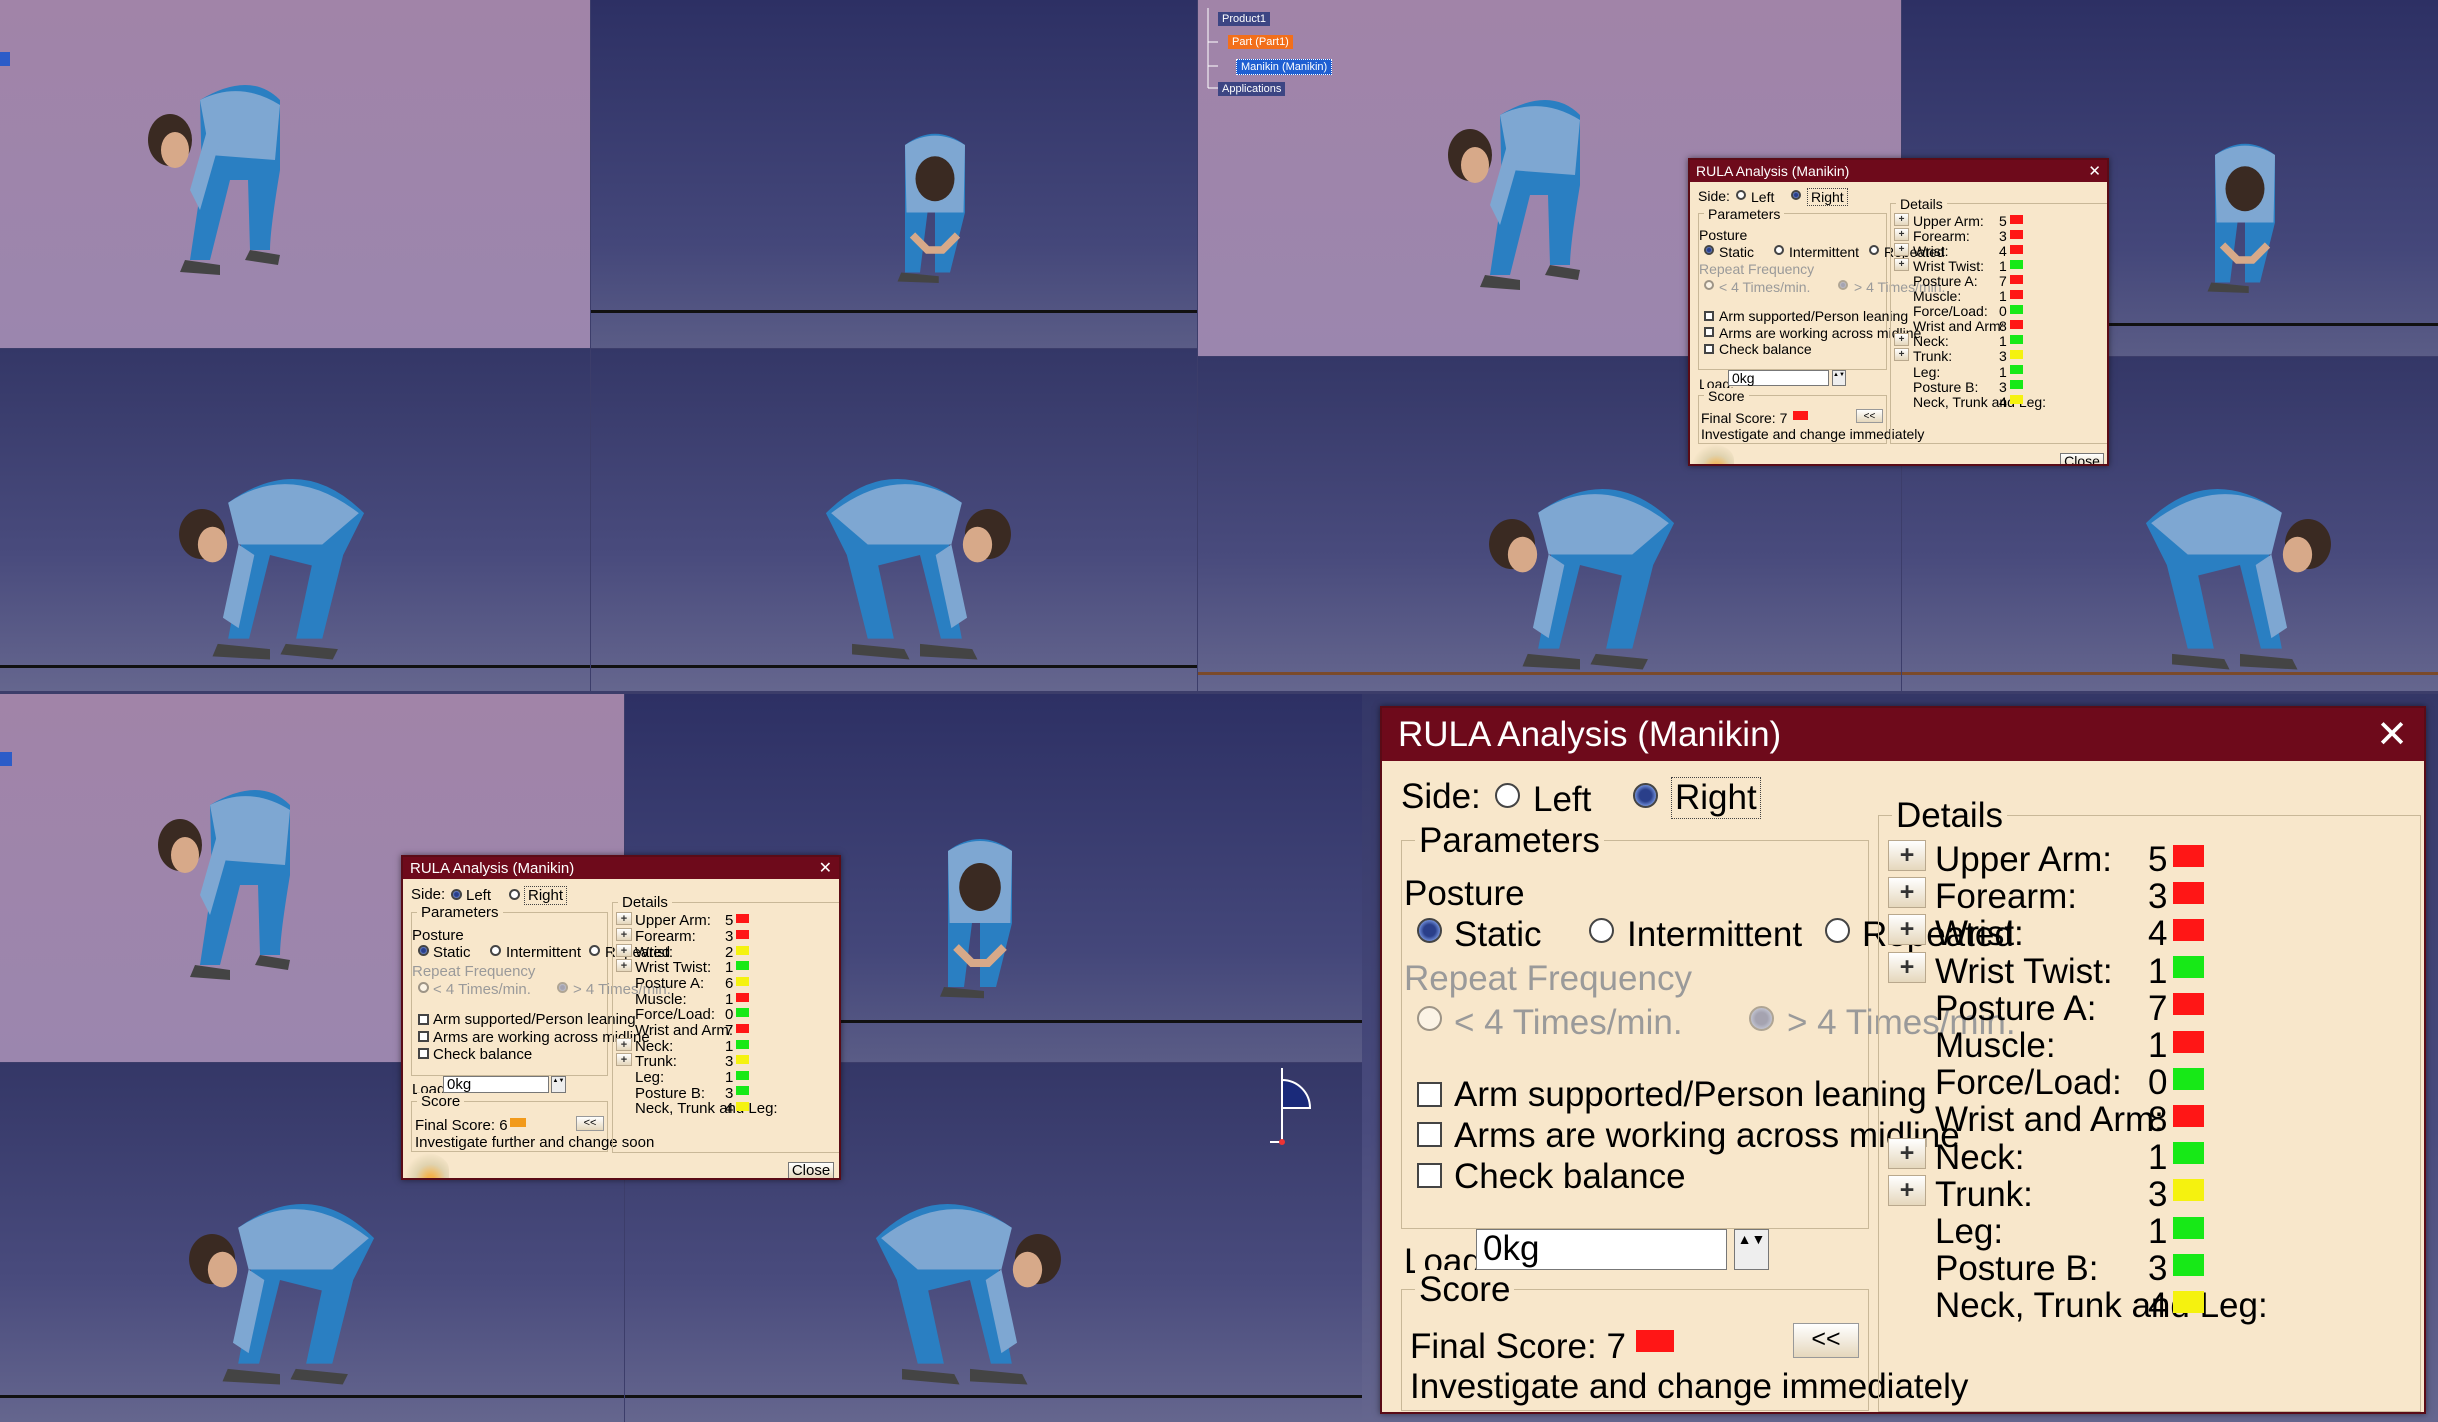 The height and width of the screenshot is (1422, 2438). Describe the element at coordinates (2003, 341) in the screenshot. I see `detail-value: 1` at that location.